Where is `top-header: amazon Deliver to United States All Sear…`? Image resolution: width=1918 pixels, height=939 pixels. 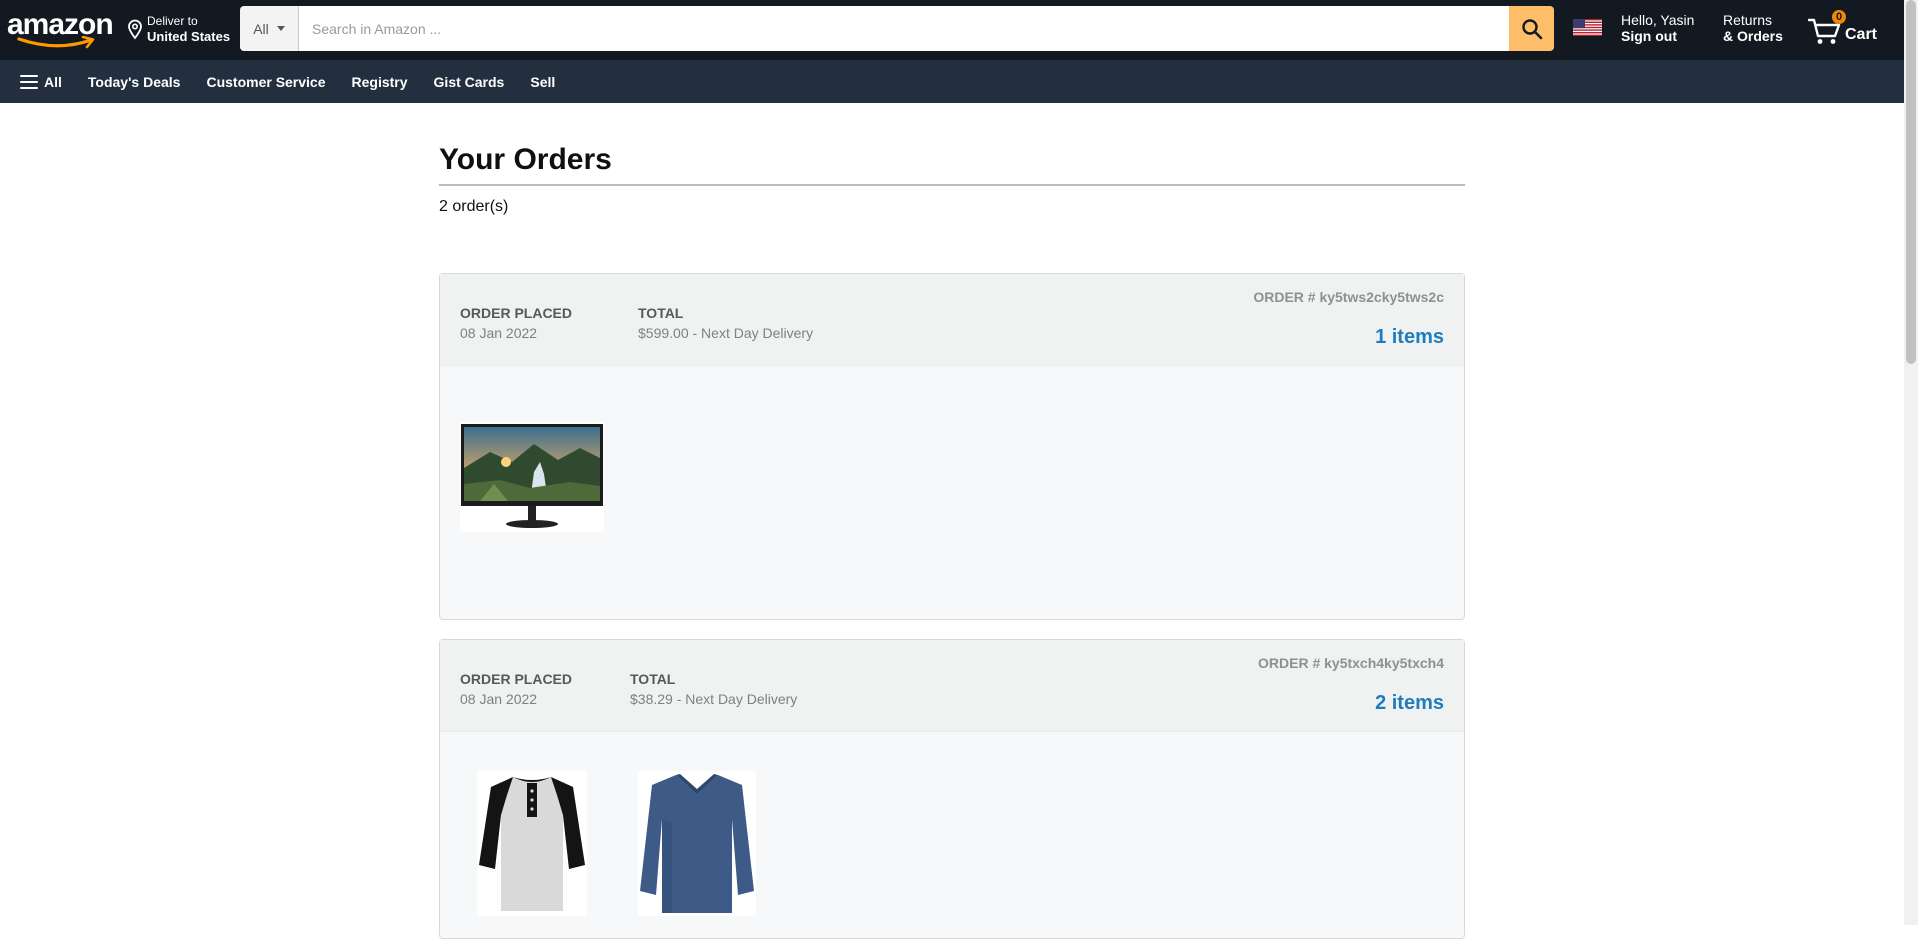 top-header: amazon Deliver to United States All Sear… is located at coordinates (952, 30).